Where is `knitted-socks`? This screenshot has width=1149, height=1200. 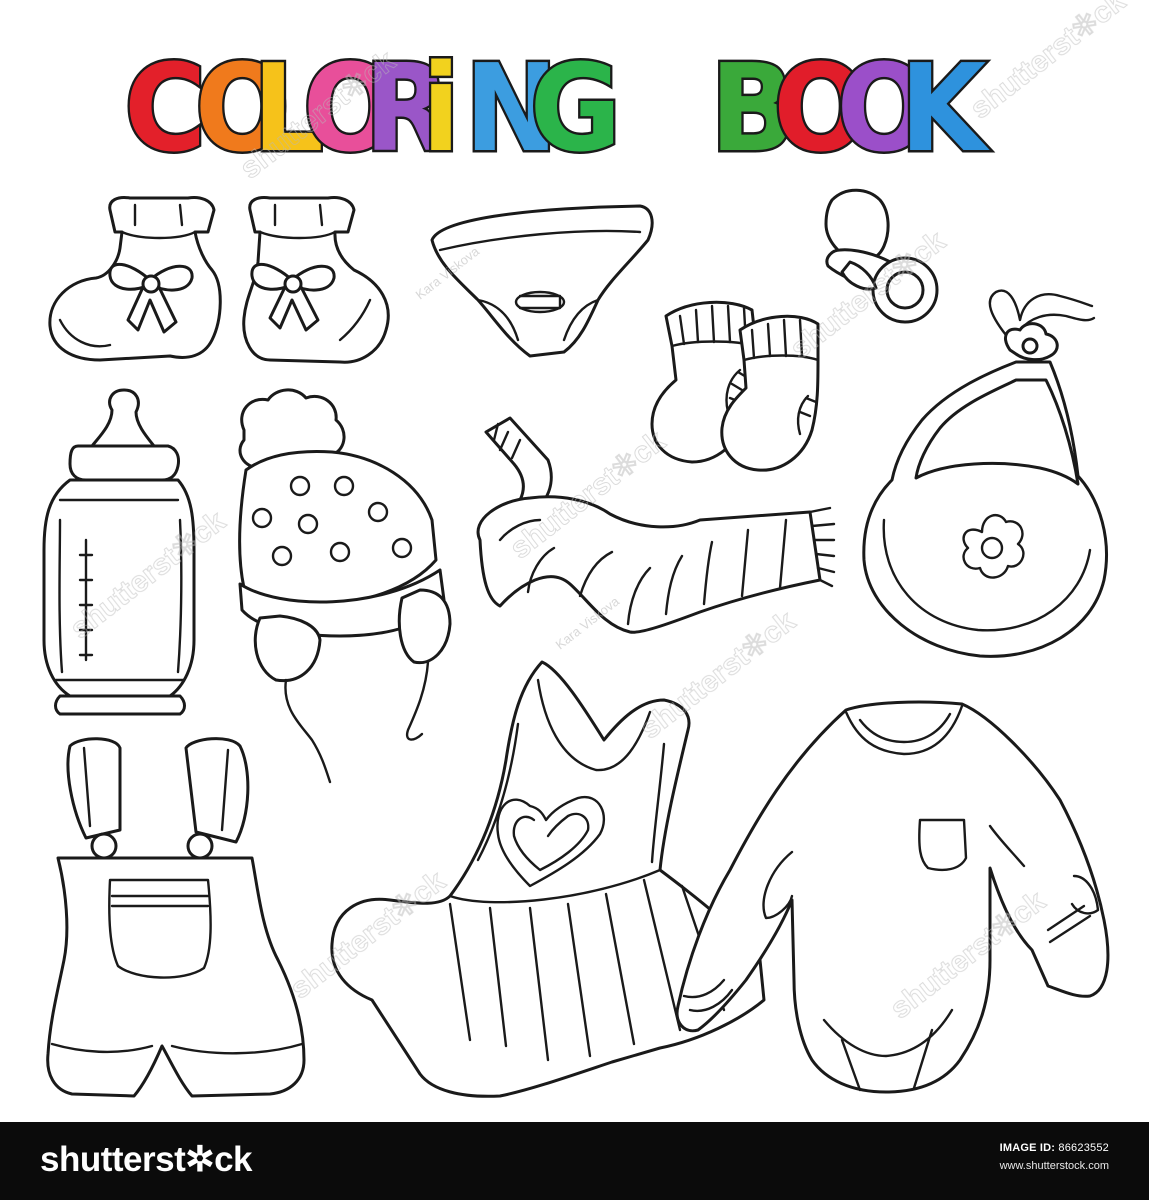 knitted-socks is located at coordinates (735, 386).